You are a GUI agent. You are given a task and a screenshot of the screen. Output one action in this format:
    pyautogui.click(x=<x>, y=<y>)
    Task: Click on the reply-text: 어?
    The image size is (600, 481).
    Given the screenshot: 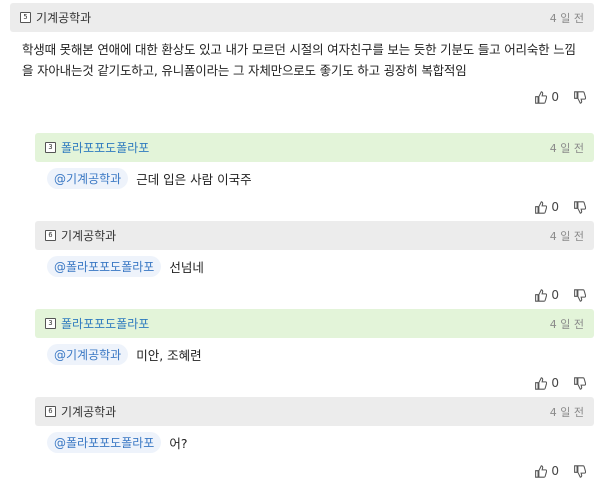 What is the action you would take?
    pyautogui.click(x=178, y=443)
    